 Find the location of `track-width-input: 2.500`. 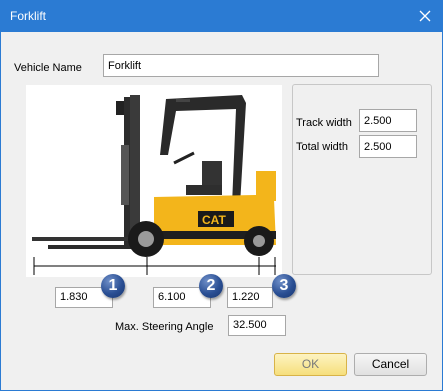

track-width-input: 2.500 is located at coordinates (388, 120).